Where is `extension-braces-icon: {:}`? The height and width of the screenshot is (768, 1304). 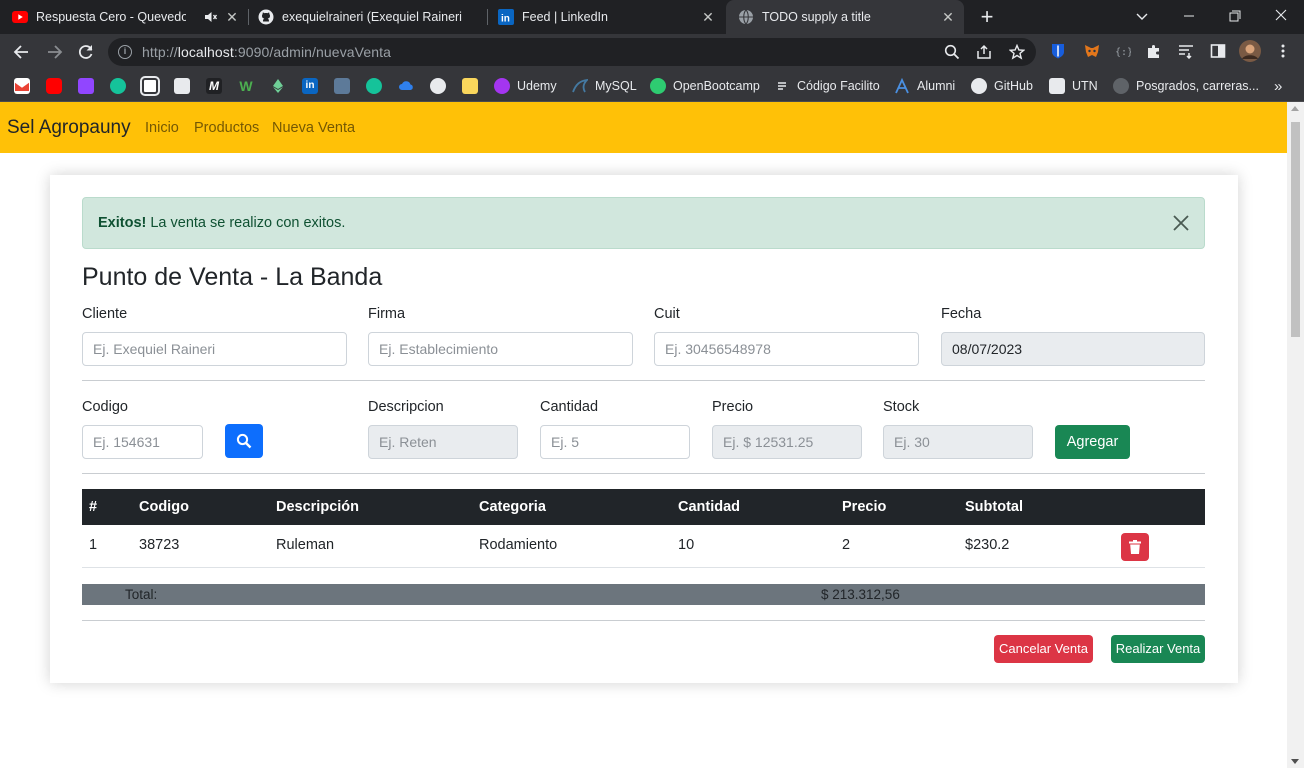
extension-braces-icon: {:} is located at coordinates (1124, 51).